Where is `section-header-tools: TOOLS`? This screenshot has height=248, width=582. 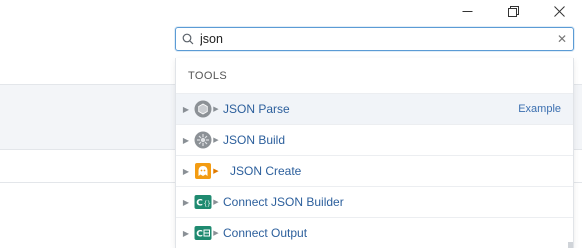
section-header-tools: TOOLS is located at coordinates (208, 76).